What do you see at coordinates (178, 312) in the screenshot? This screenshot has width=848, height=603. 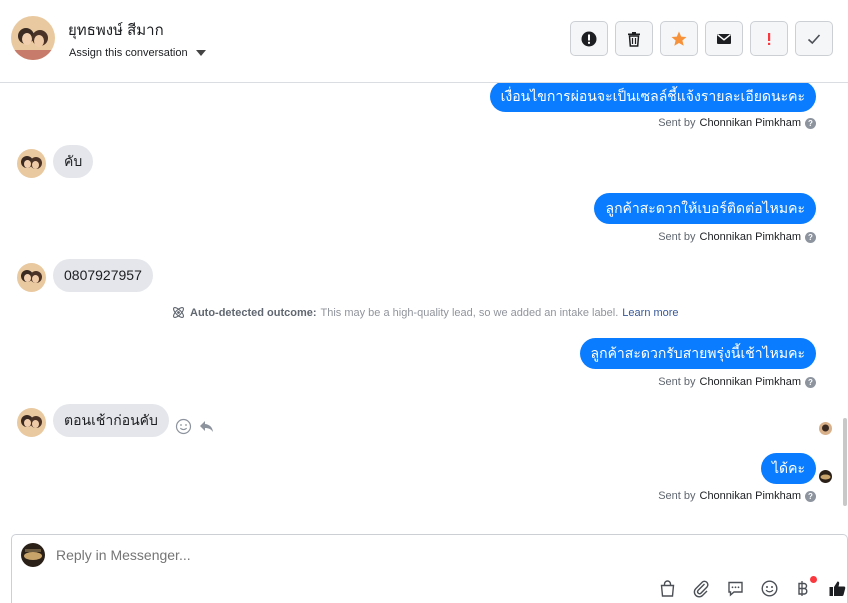 I see `atom-icon` at bounding box center [178, 312].